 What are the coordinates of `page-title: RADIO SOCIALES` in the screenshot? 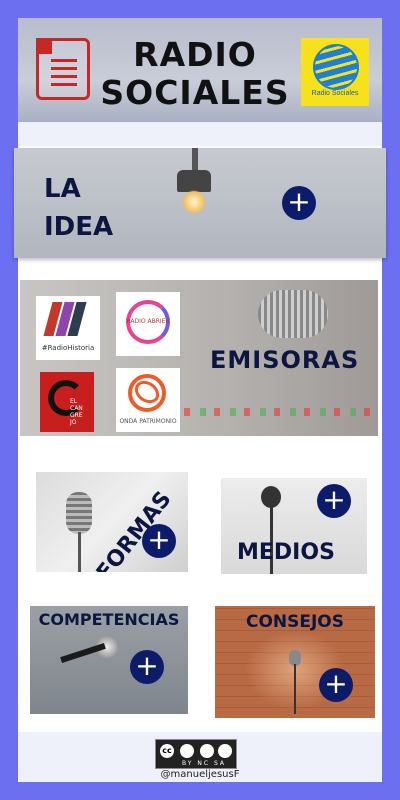 It's located at (195, 73).